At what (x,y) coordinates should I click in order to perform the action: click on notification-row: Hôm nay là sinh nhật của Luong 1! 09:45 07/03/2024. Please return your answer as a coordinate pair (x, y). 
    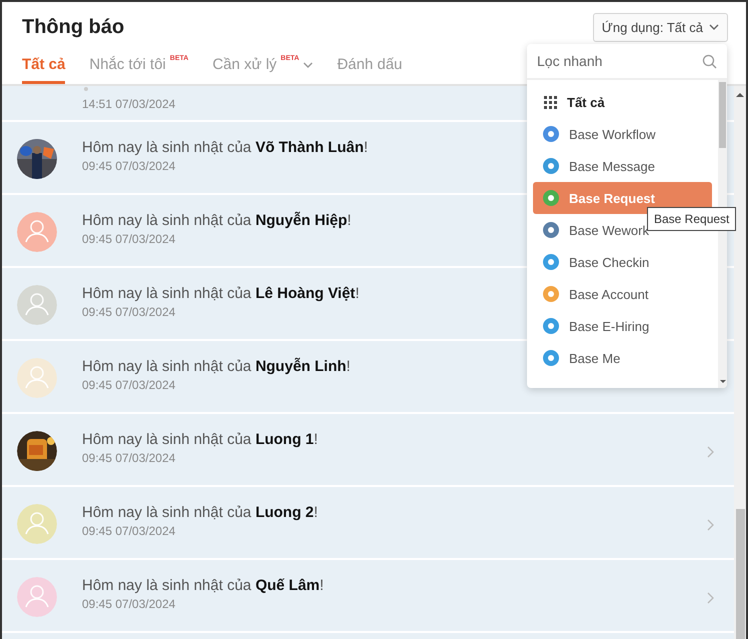
    Looking at the image, I should click on (368, 450).